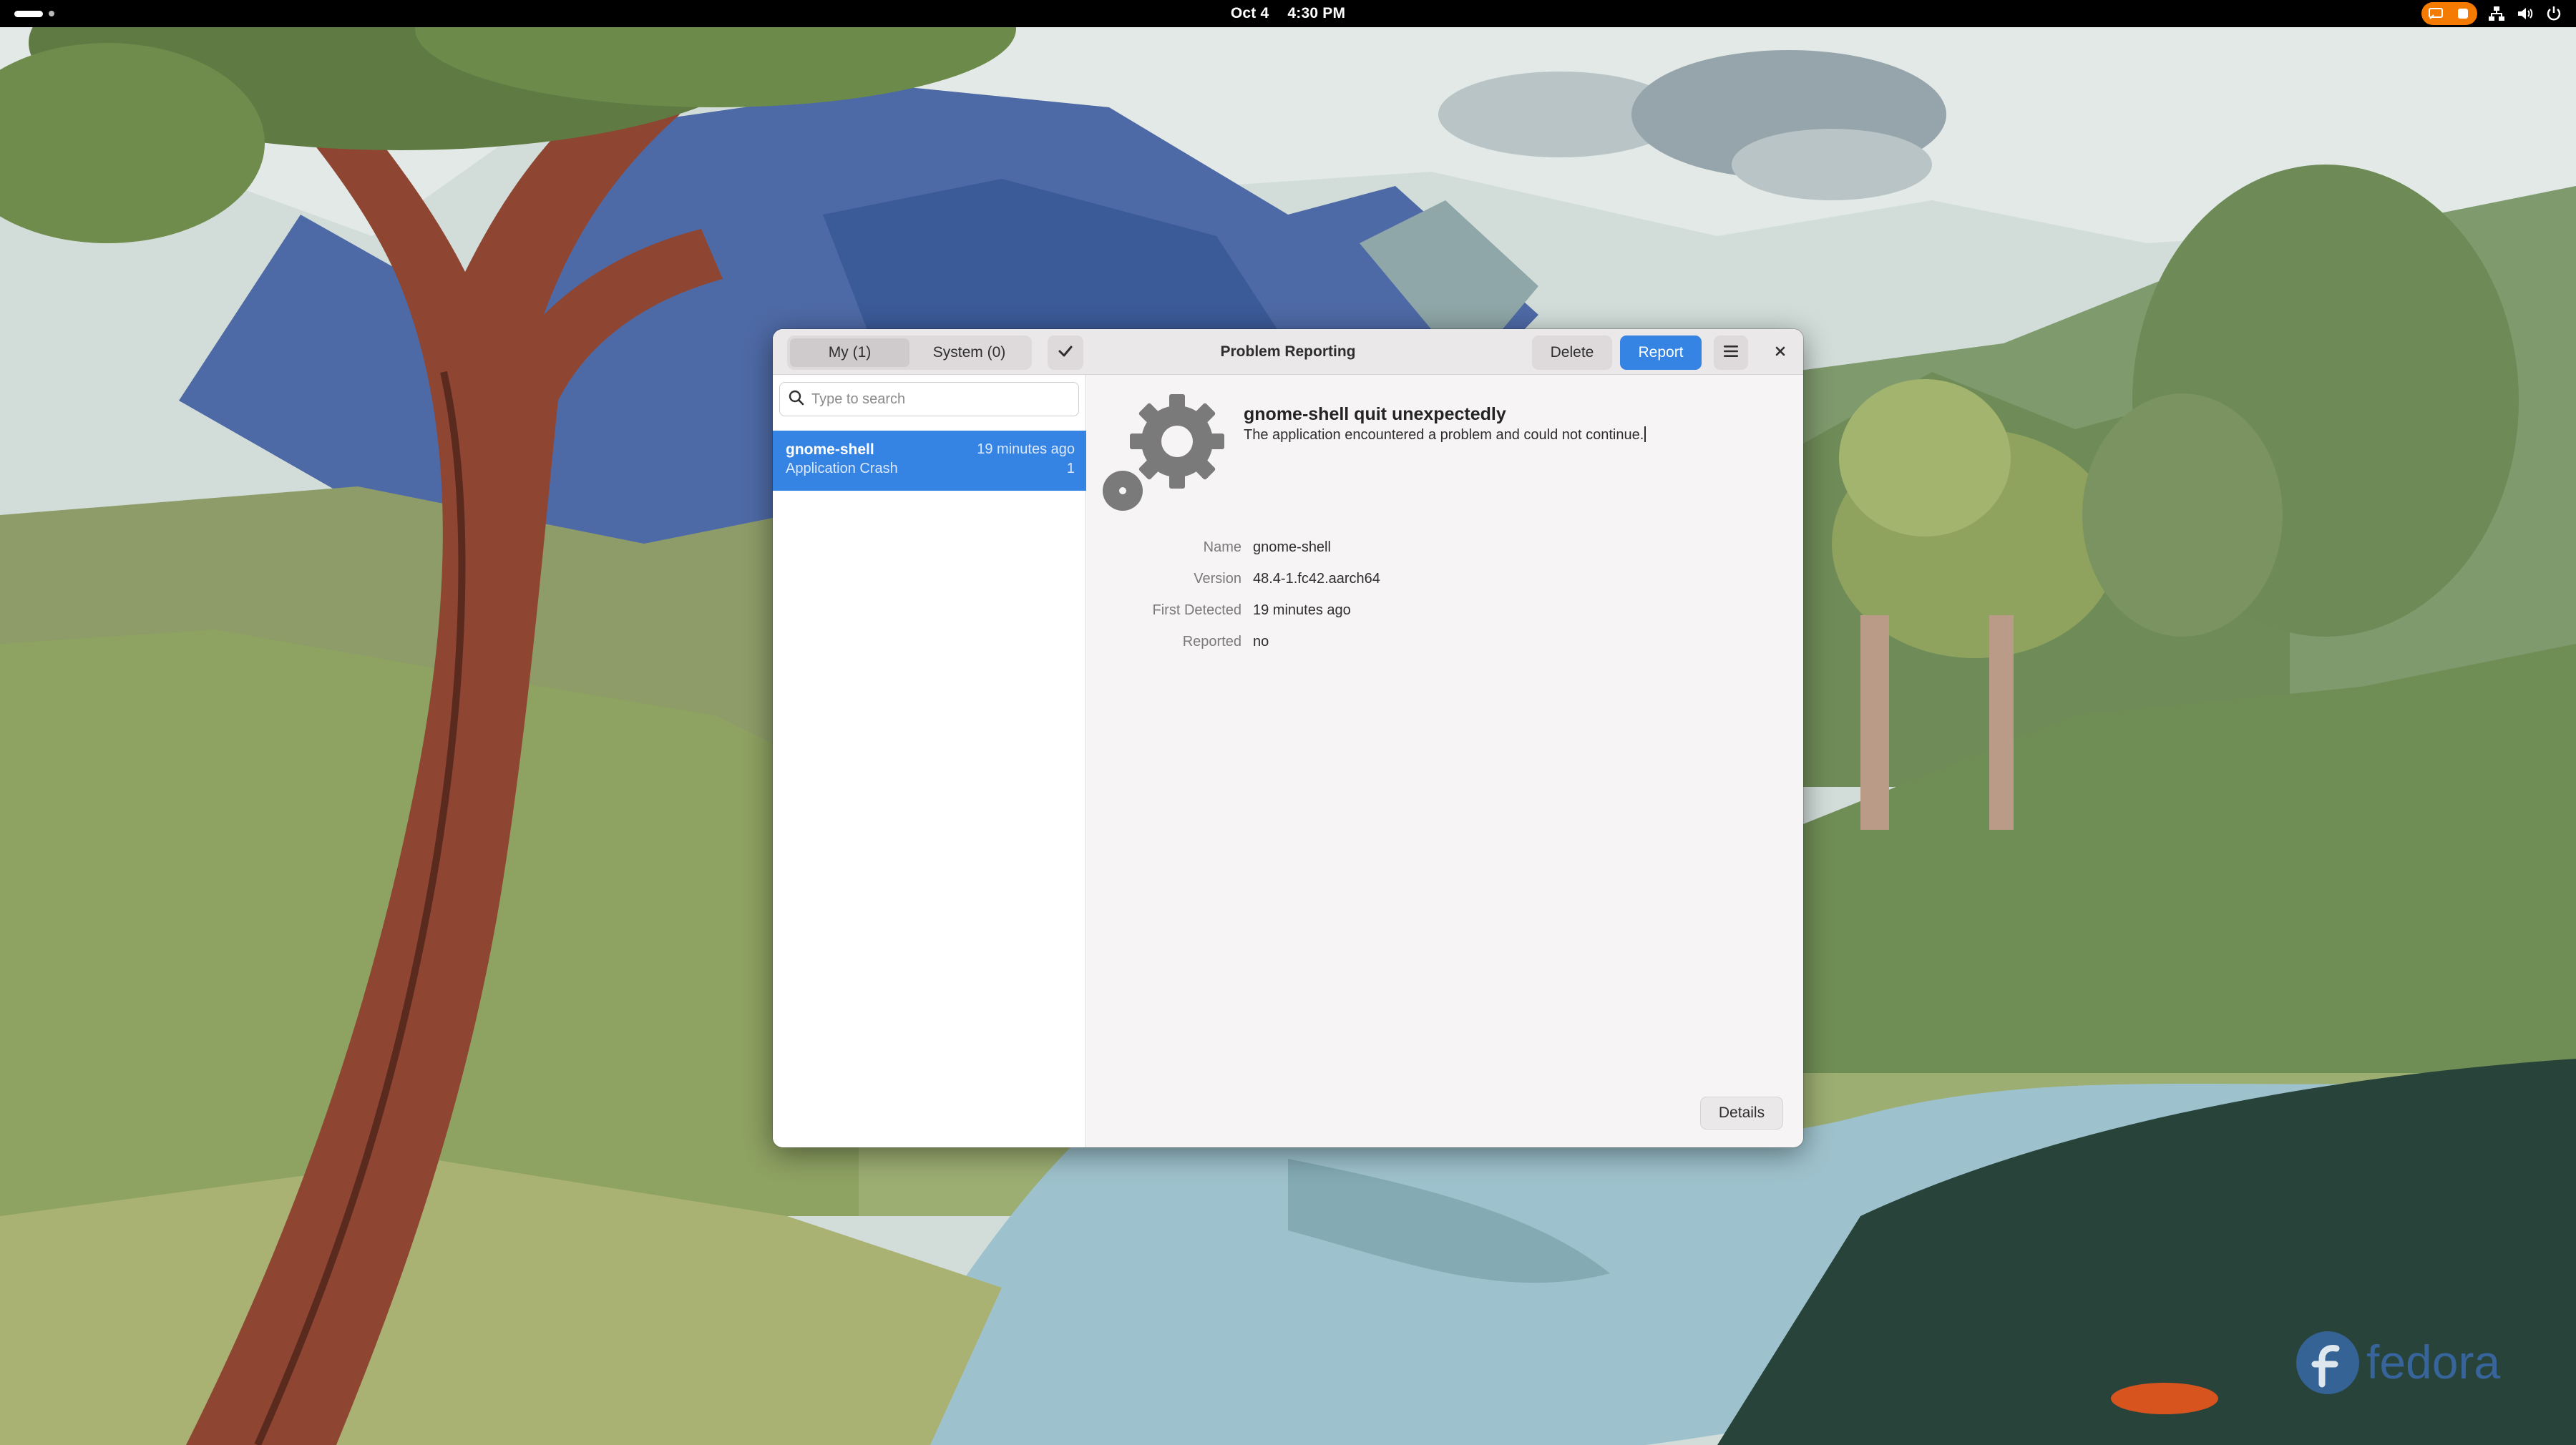 The image size is (2576, 1445). I want to click on volume-icon, so click(2525, 13).